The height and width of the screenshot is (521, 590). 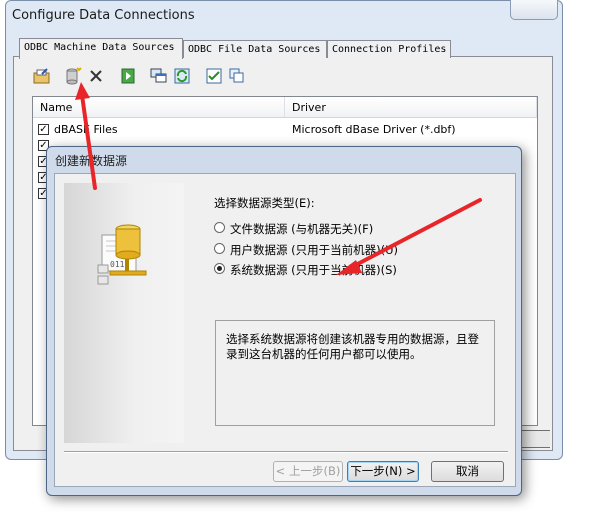 What do you see at coordinates (314, 250) in the screenshot?
I see `radio-label: 用户数据源 (只用于当前机器)(U)` at bounding box center [314, 250].